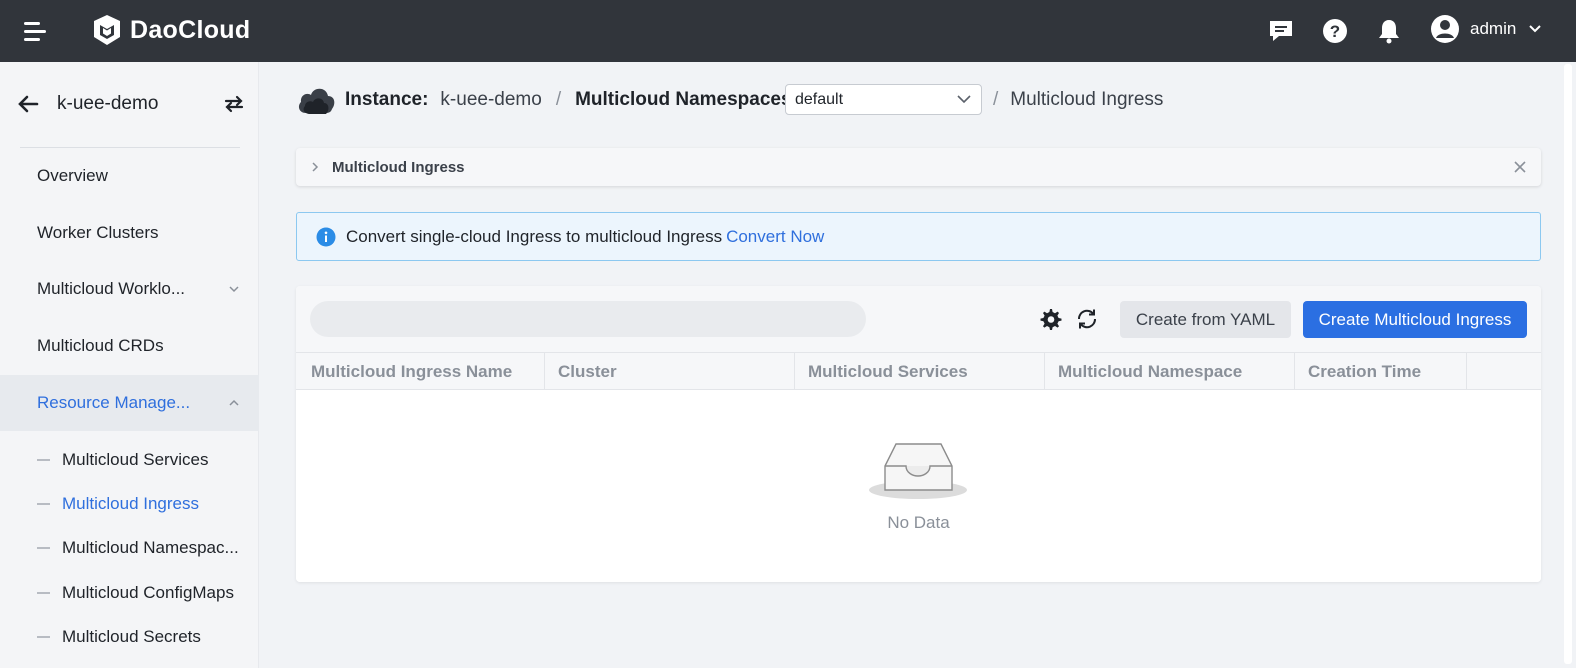  What do you see at coordinates (148, 592) in the screenshot?
I see `sidebar-subitem-label: Multicloud ConfigMaps` at bounding box center [148, 592].